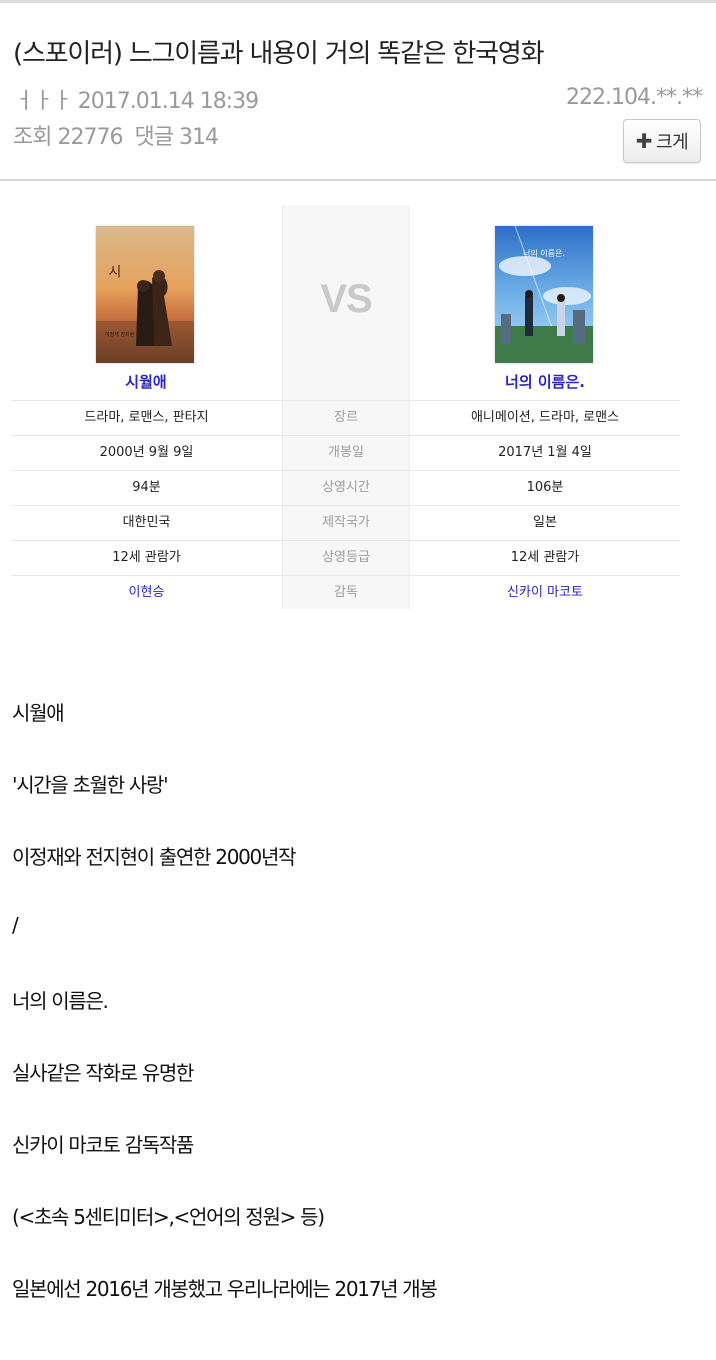  Describe the element at coordinates (146, 522) in the screenshot. I see `country-left: 대한민국` at that location.